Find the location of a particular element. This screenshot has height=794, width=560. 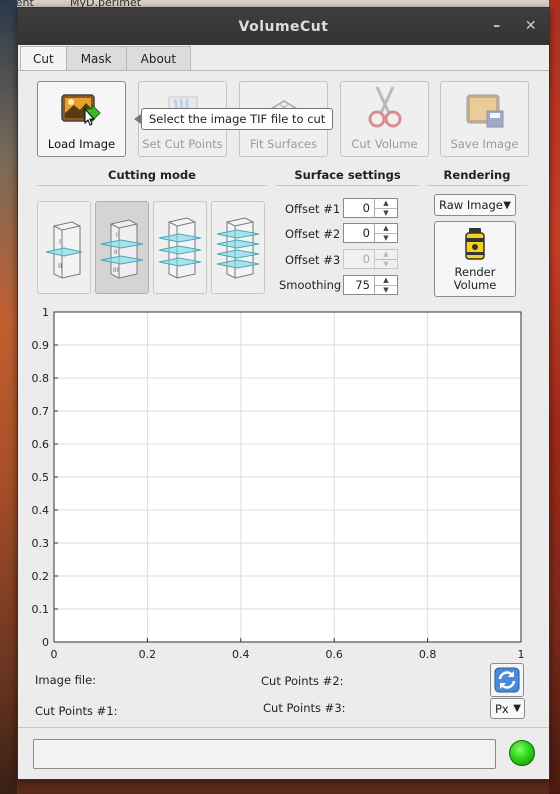

smoothing-spinner: 75 ▲ ▼ is located at coordinates (370, 285).